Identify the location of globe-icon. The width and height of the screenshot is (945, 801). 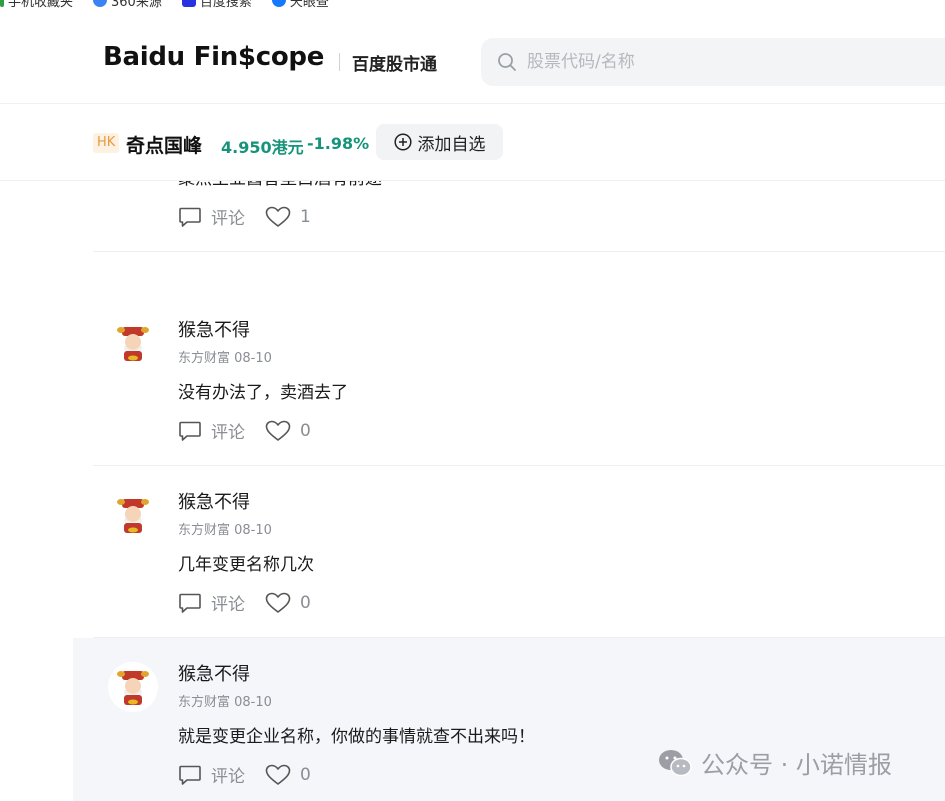
(278, 3).